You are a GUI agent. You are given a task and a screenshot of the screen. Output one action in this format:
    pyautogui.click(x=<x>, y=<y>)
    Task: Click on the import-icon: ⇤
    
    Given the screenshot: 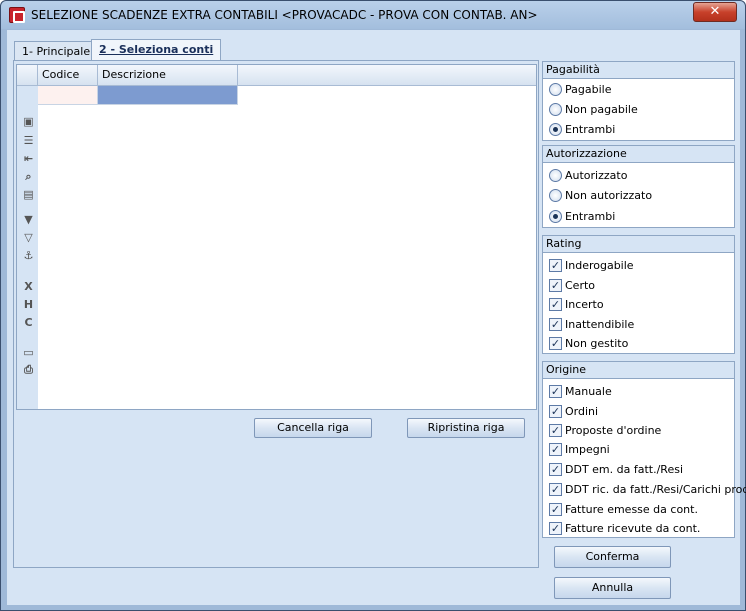 What is the action you would take?
    pyautogui.click(x=28, y=158)
    